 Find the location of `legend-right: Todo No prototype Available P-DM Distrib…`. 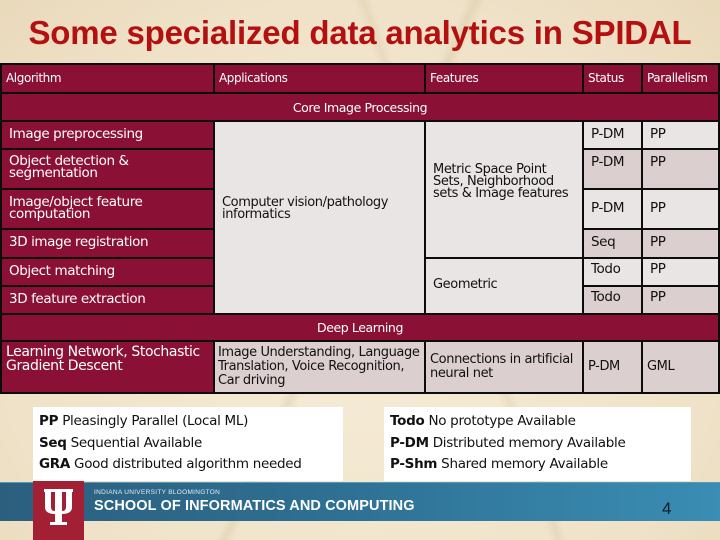

legend-right: Todo No prototype Available P-DM Distrib… is located at coordinates (537, 444).